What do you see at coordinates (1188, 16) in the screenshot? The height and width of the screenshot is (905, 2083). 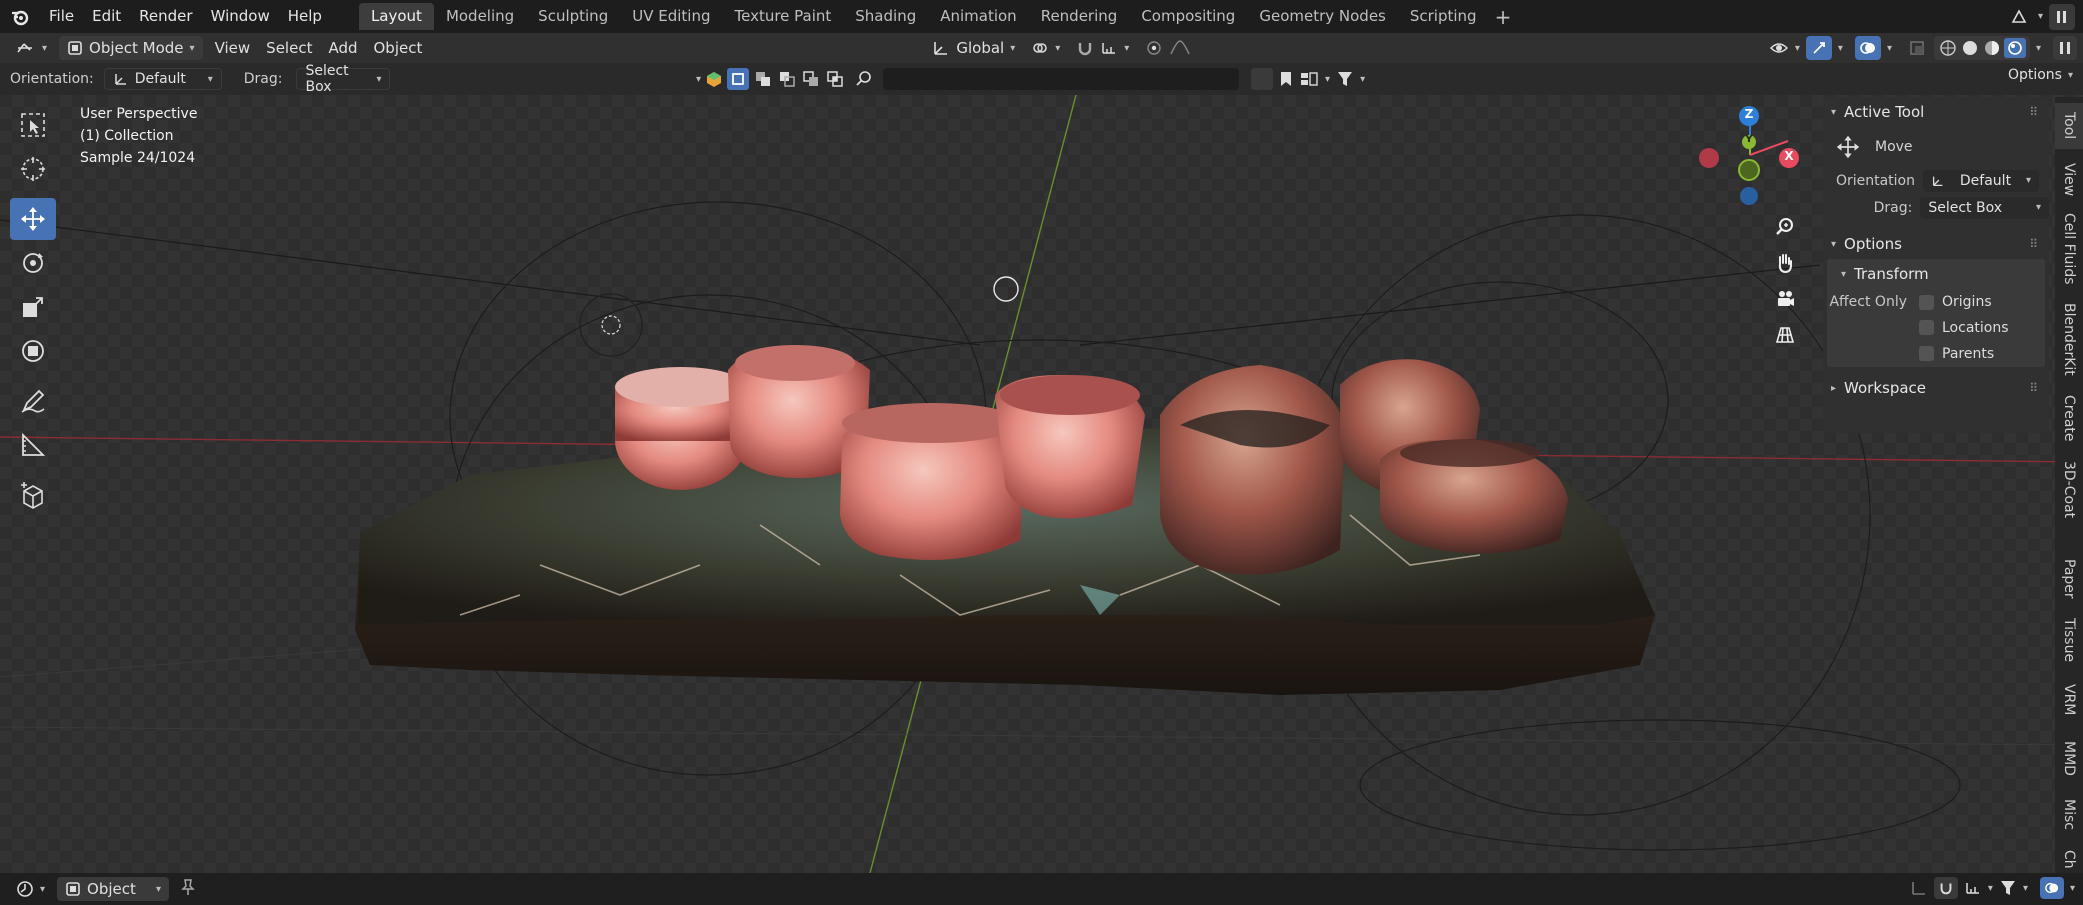 I see `tab-compositing: Compositing` at bounding box center [1188, 16].